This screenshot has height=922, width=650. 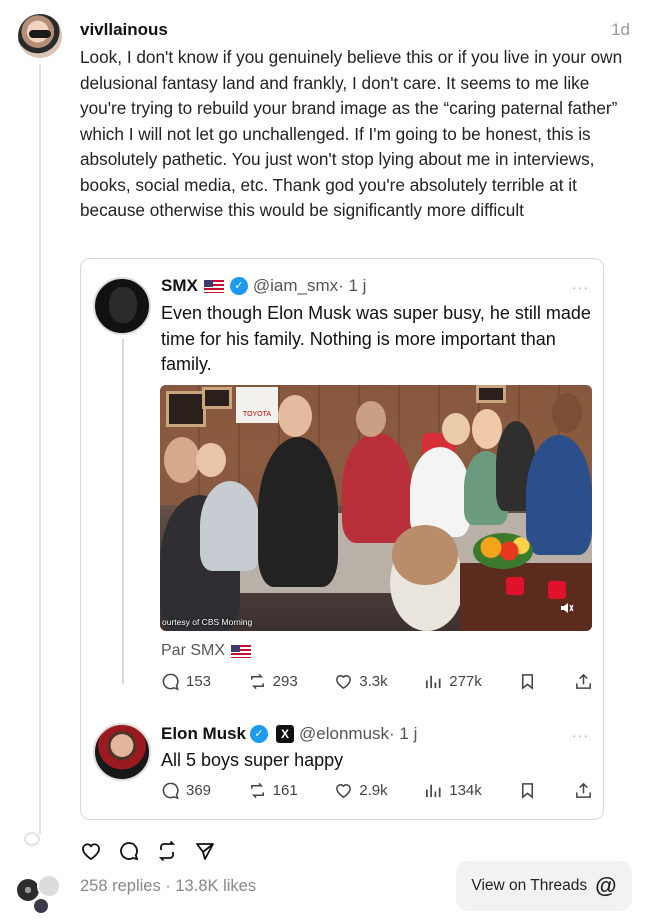 I want to click on repost-count: 293, so click(x=285, y=681).